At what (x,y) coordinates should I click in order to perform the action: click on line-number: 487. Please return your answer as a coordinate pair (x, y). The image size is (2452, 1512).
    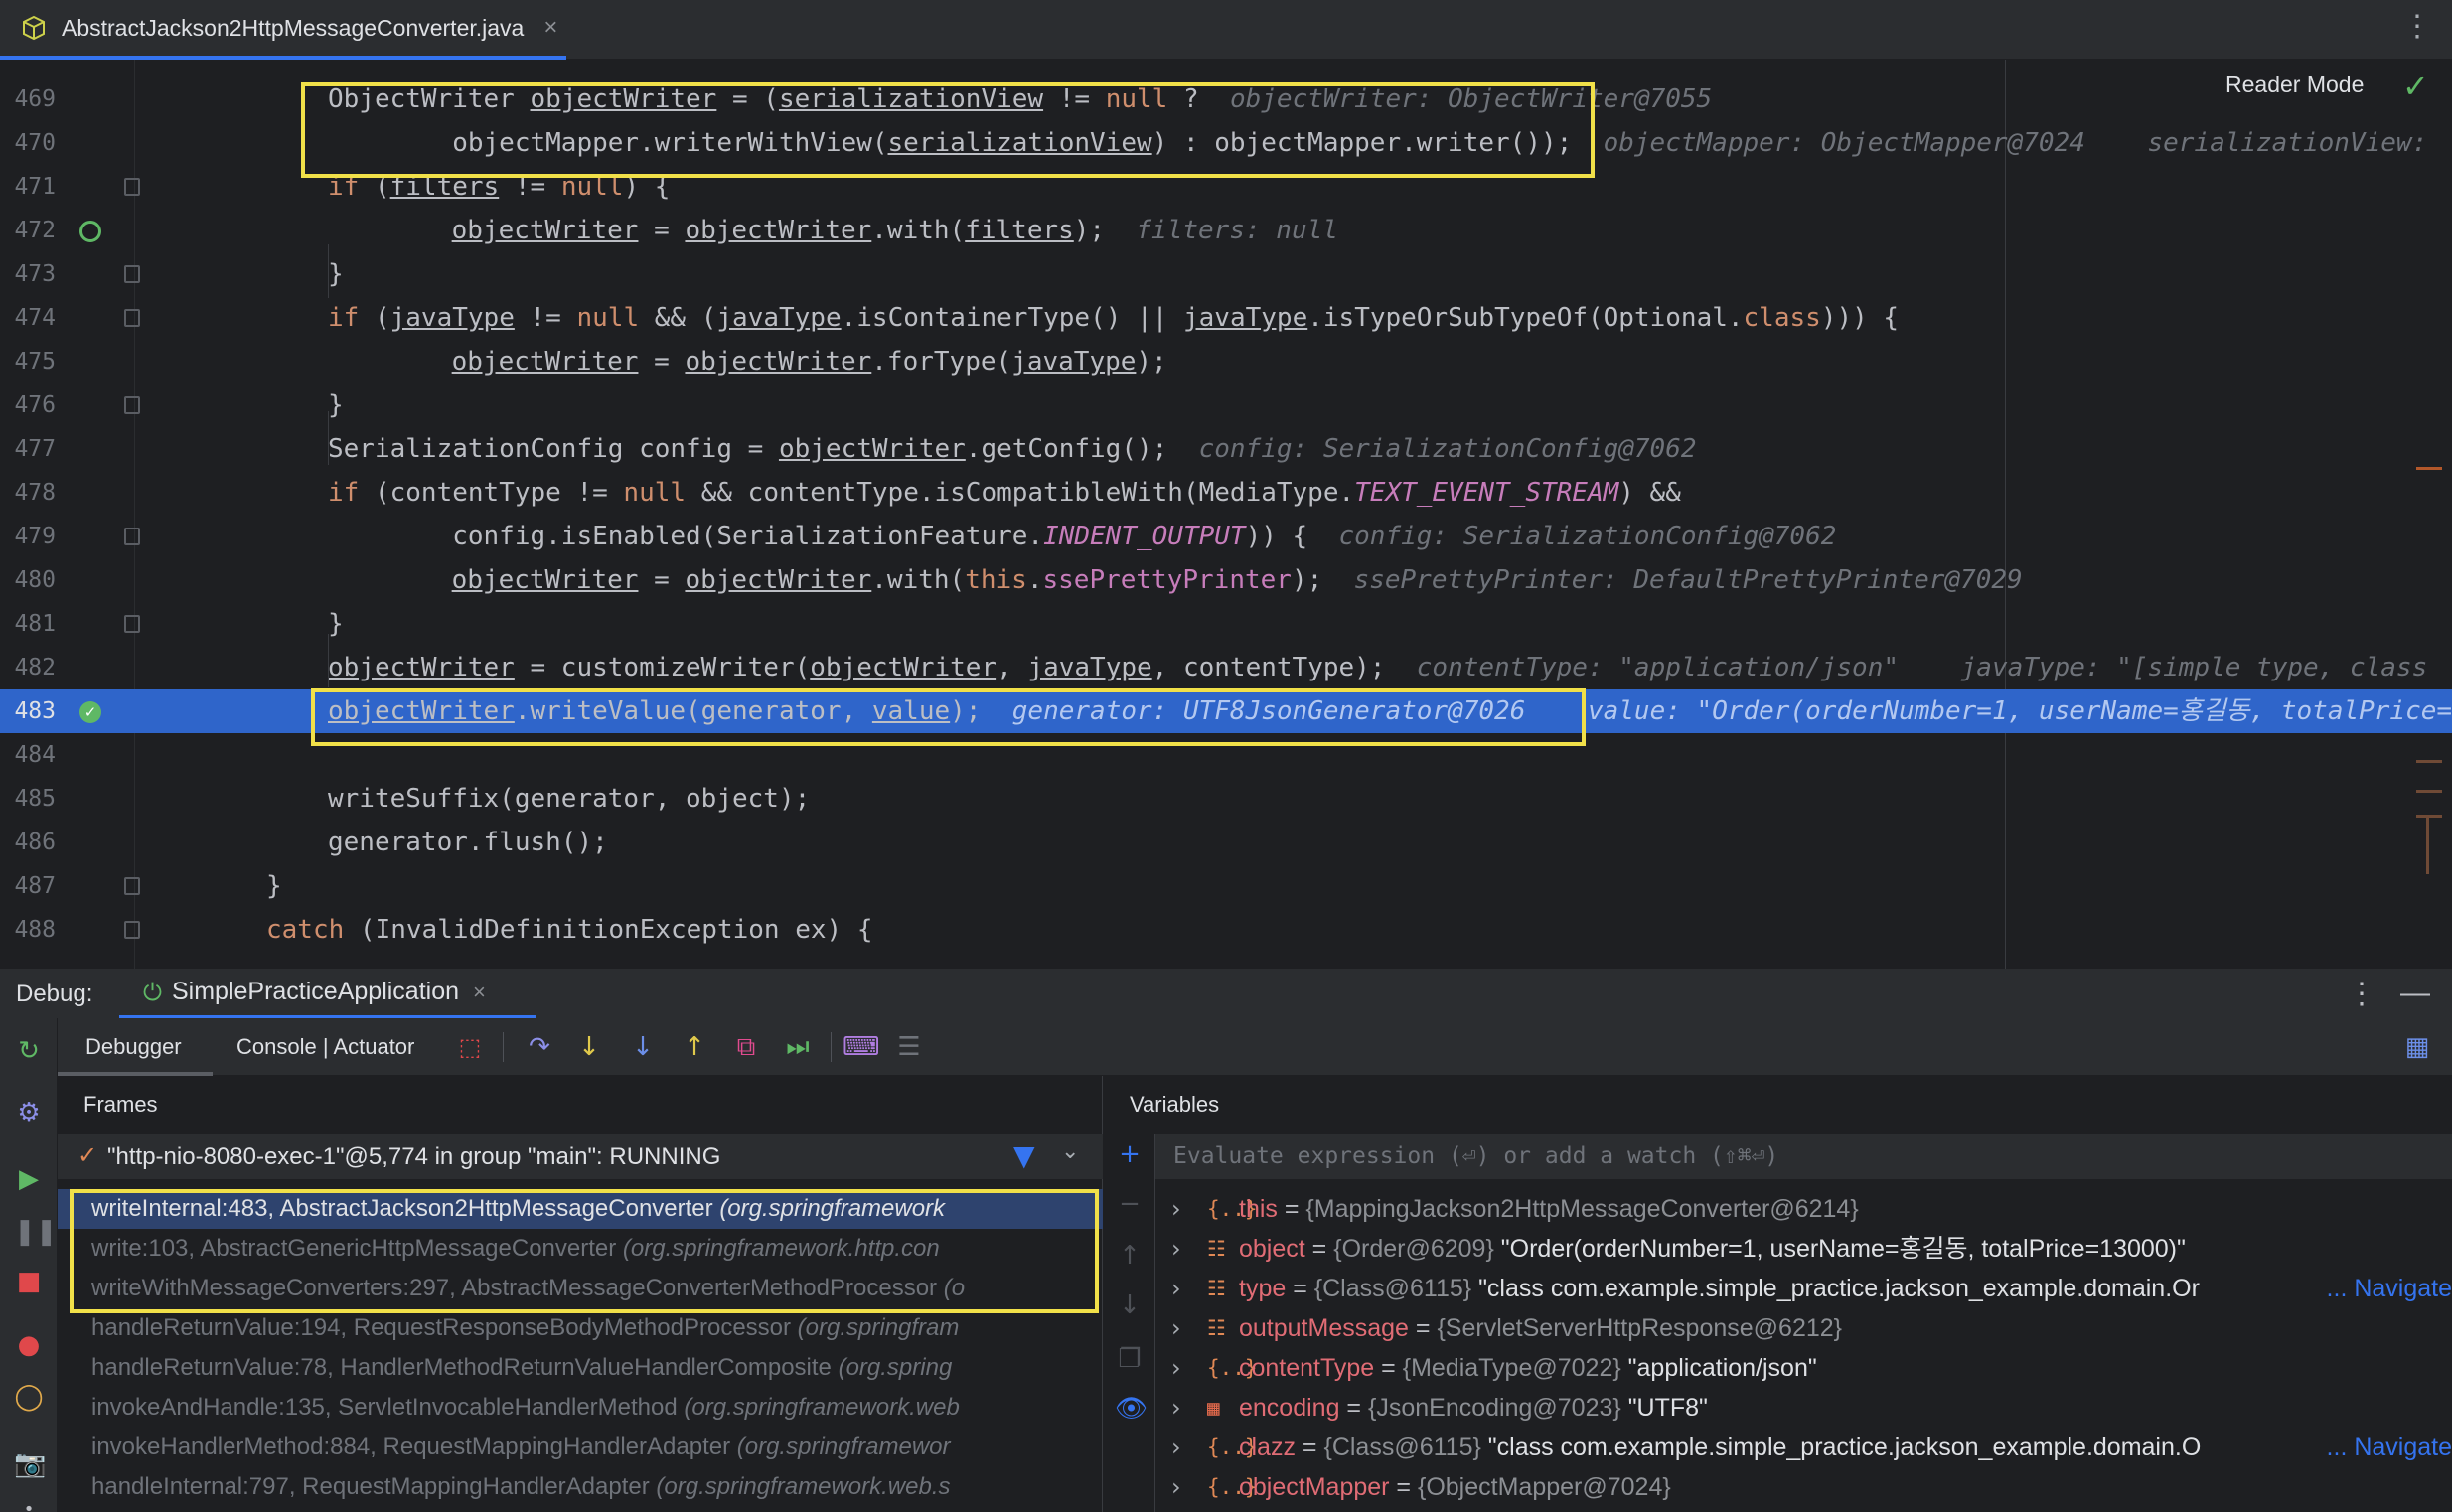
    Looking at the image, I should click on (28, 886).